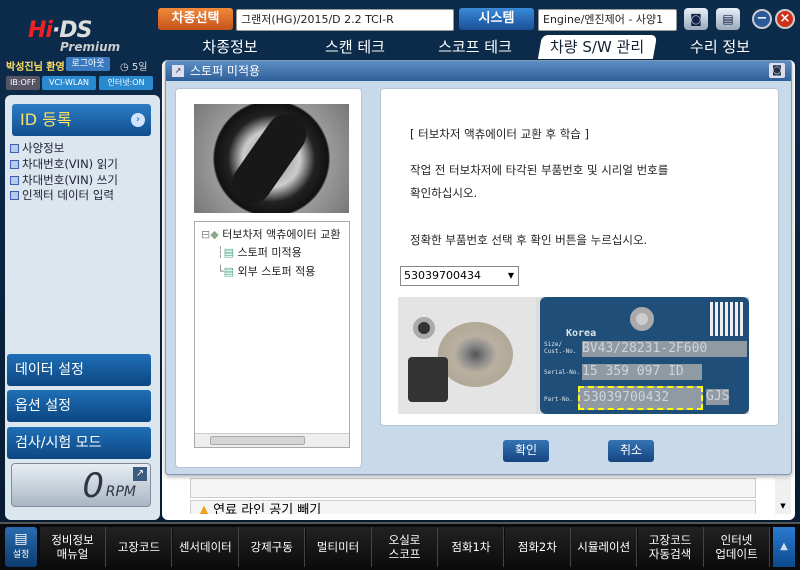 The image size is (800, 570). I want to click on tab-scope-tech: 스코프 테크, so click(475, 47).